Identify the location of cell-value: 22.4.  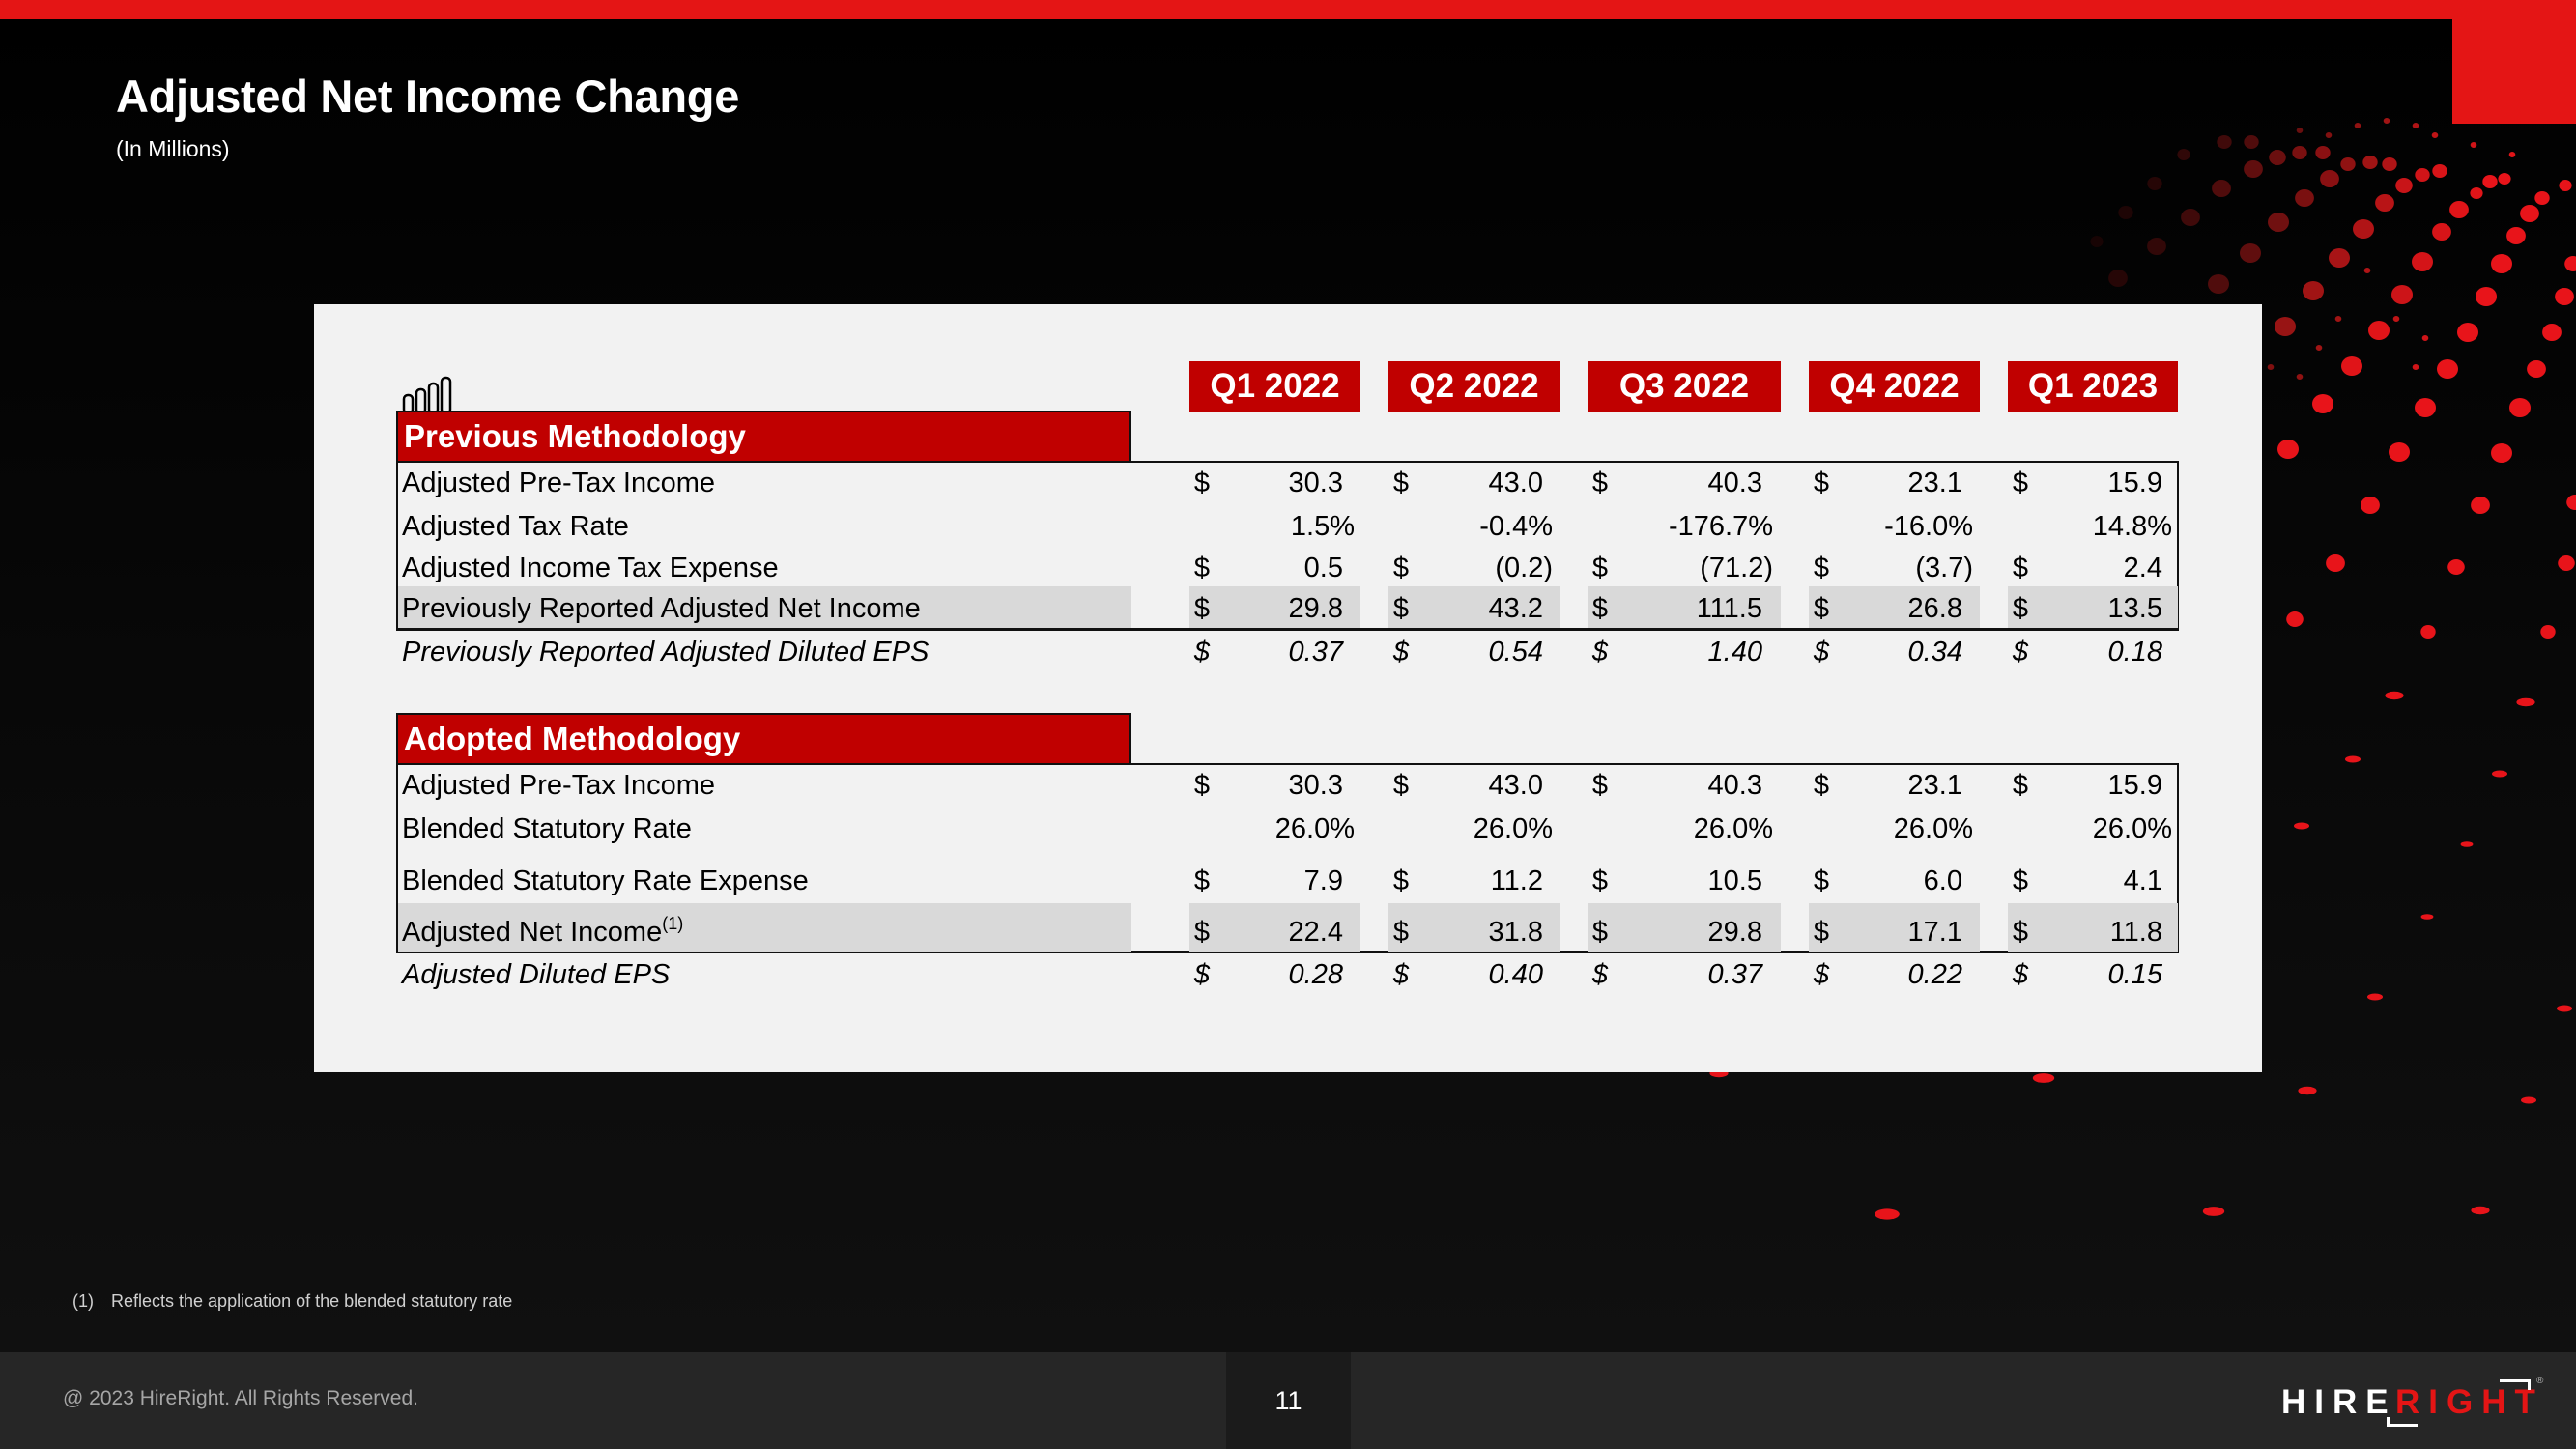
(1316, 932).